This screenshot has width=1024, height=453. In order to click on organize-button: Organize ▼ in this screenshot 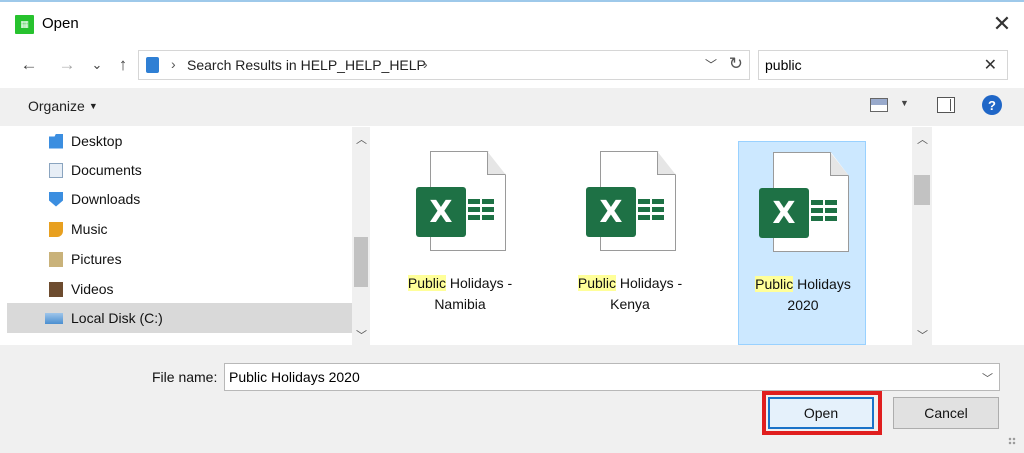, I will do `click(63, 106)`.